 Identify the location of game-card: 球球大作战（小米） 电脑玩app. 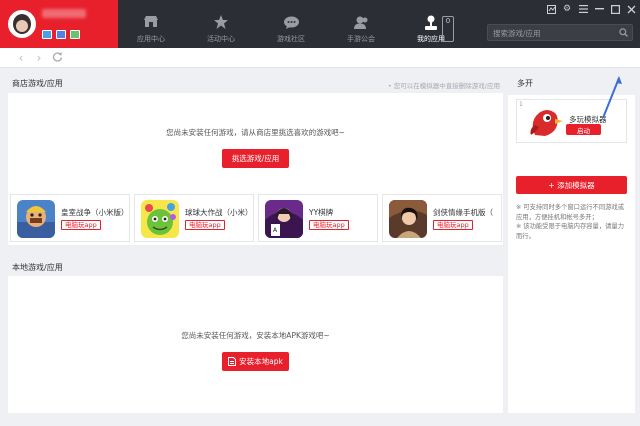
(194, 218).